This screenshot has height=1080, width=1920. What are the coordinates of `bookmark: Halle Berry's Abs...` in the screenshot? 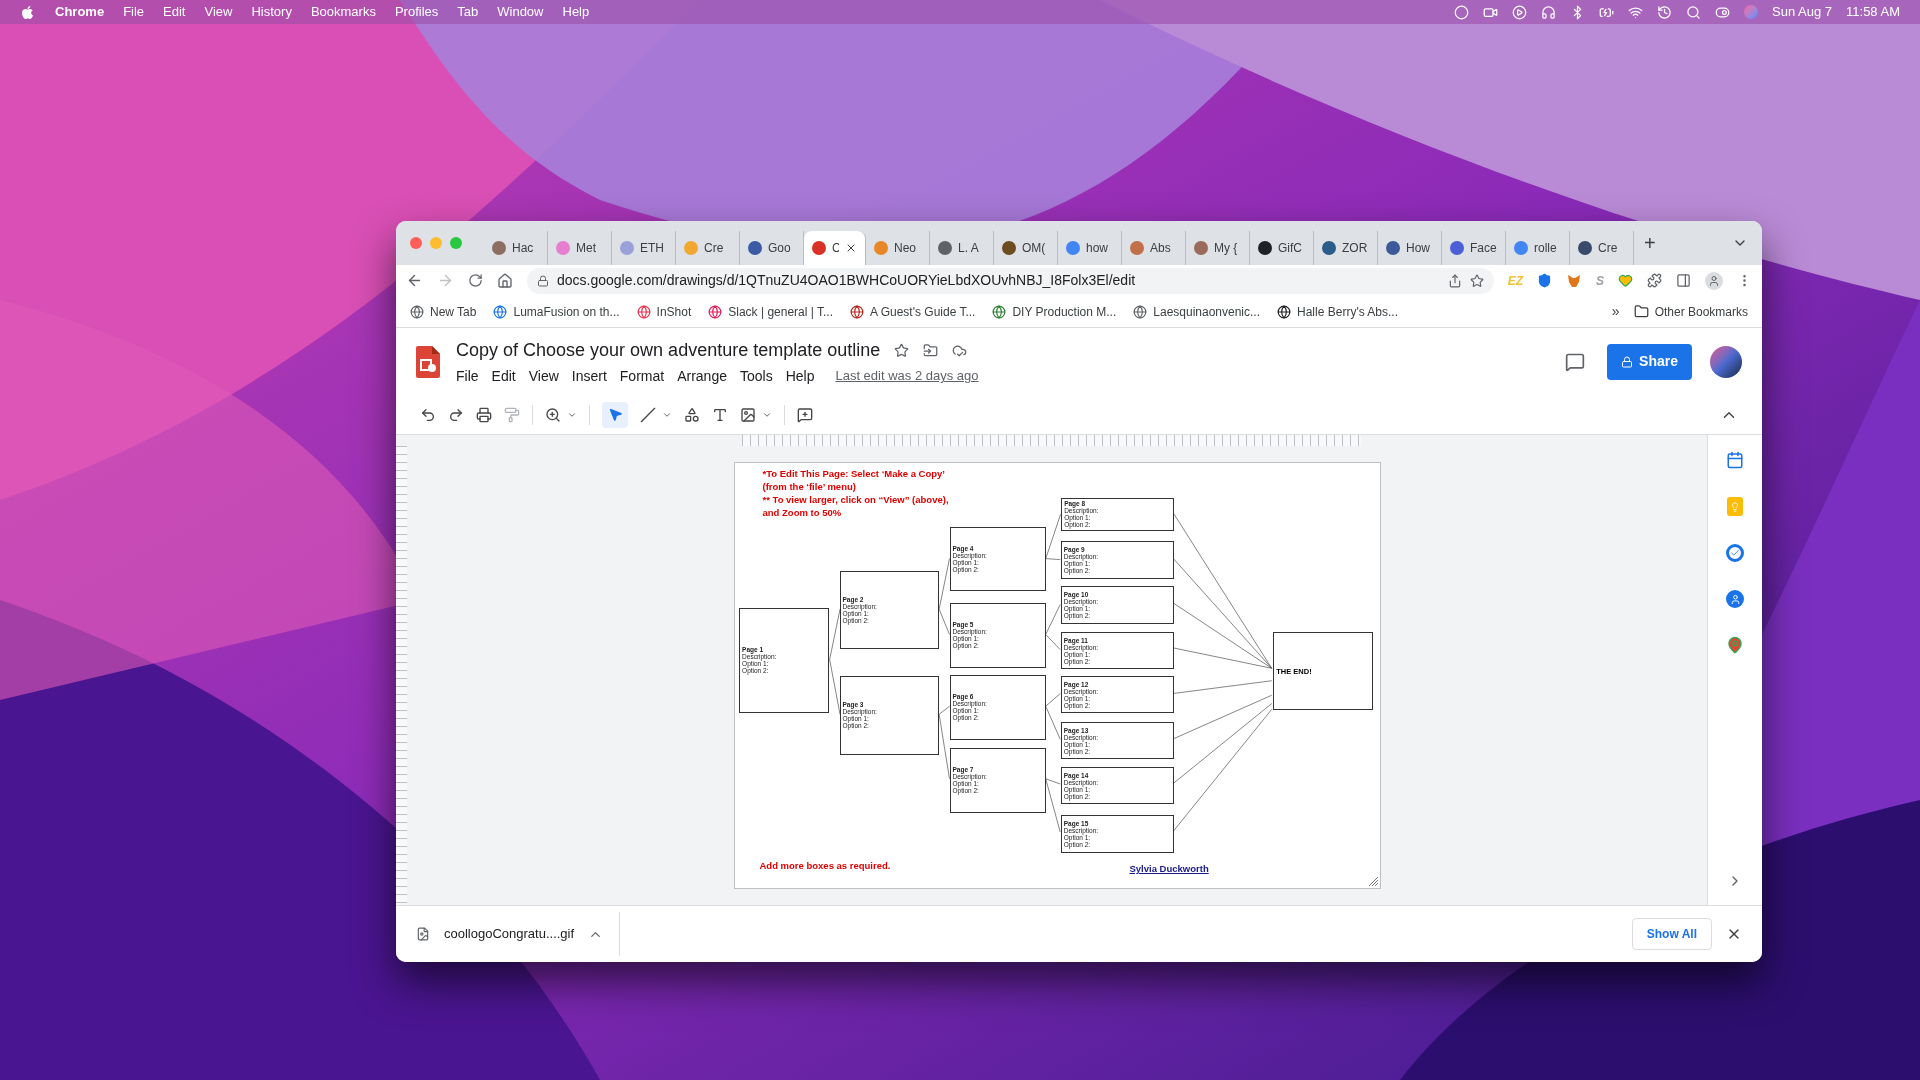 It's located at (1338, 311).